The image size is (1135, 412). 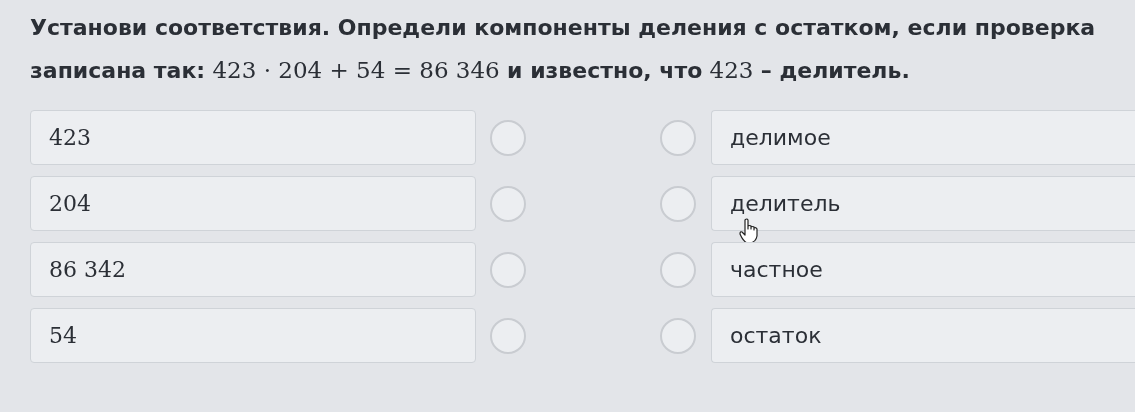 What do you see at coordinates (253, 203) in the screenshot?
I see `answer-card: 204` at bounding box center [253, 203].